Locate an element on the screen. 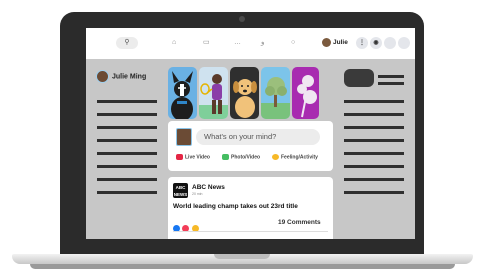  sidebar-profile: Julie Ming is located at coordinates (121, 77).